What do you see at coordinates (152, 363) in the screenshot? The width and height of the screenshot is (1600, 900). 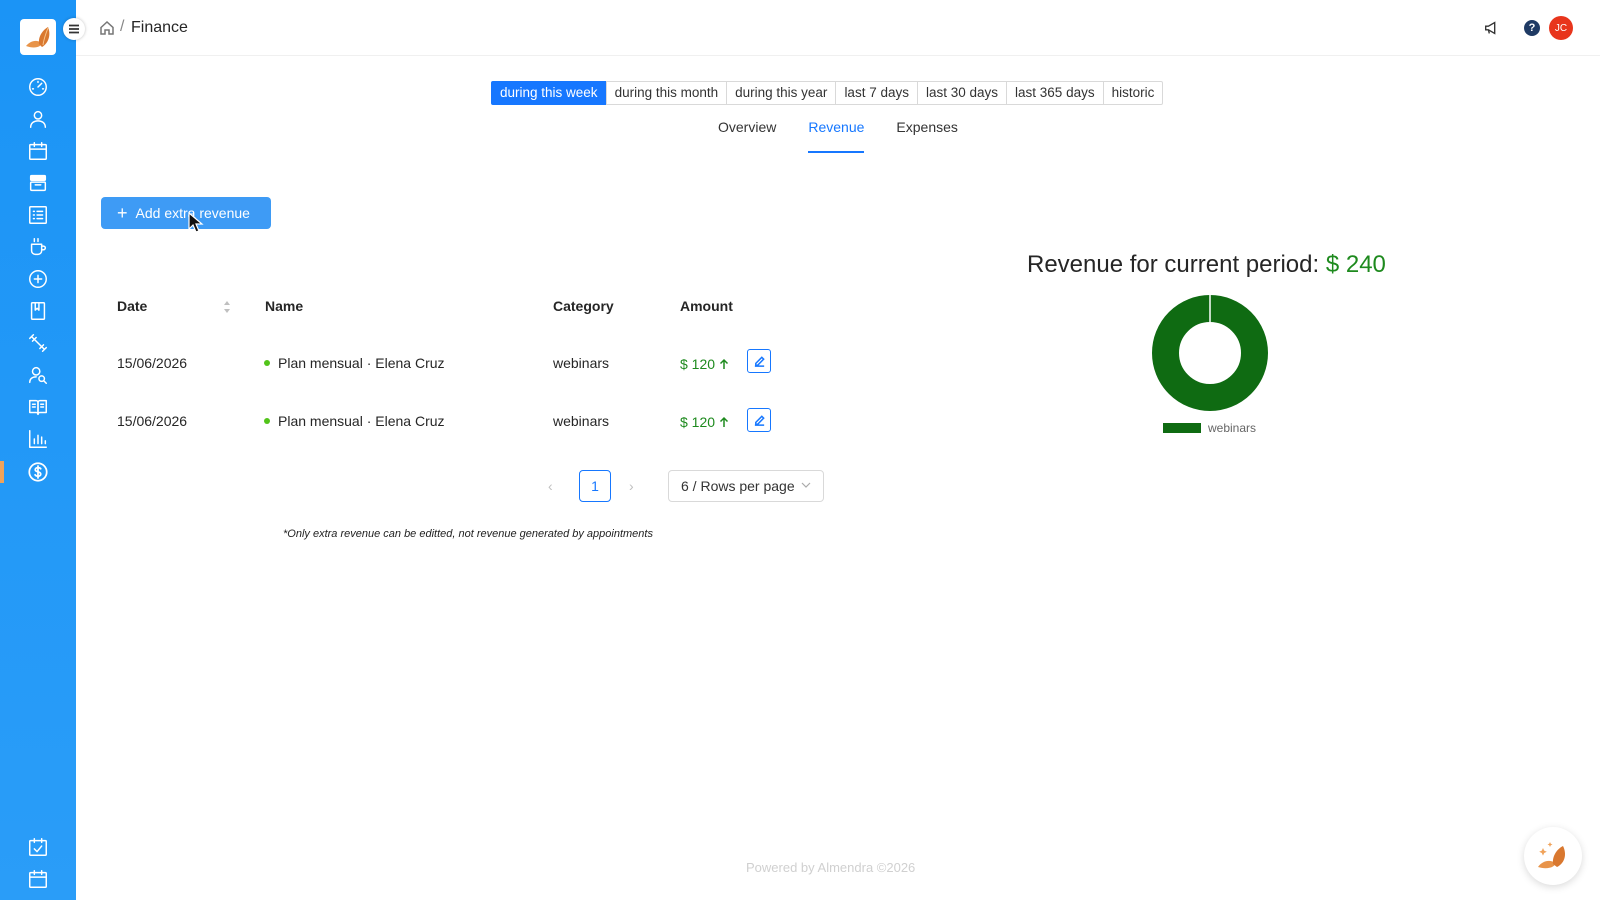 I see `row-1-date: 15/06/2026` at bounding box center [152, 363].